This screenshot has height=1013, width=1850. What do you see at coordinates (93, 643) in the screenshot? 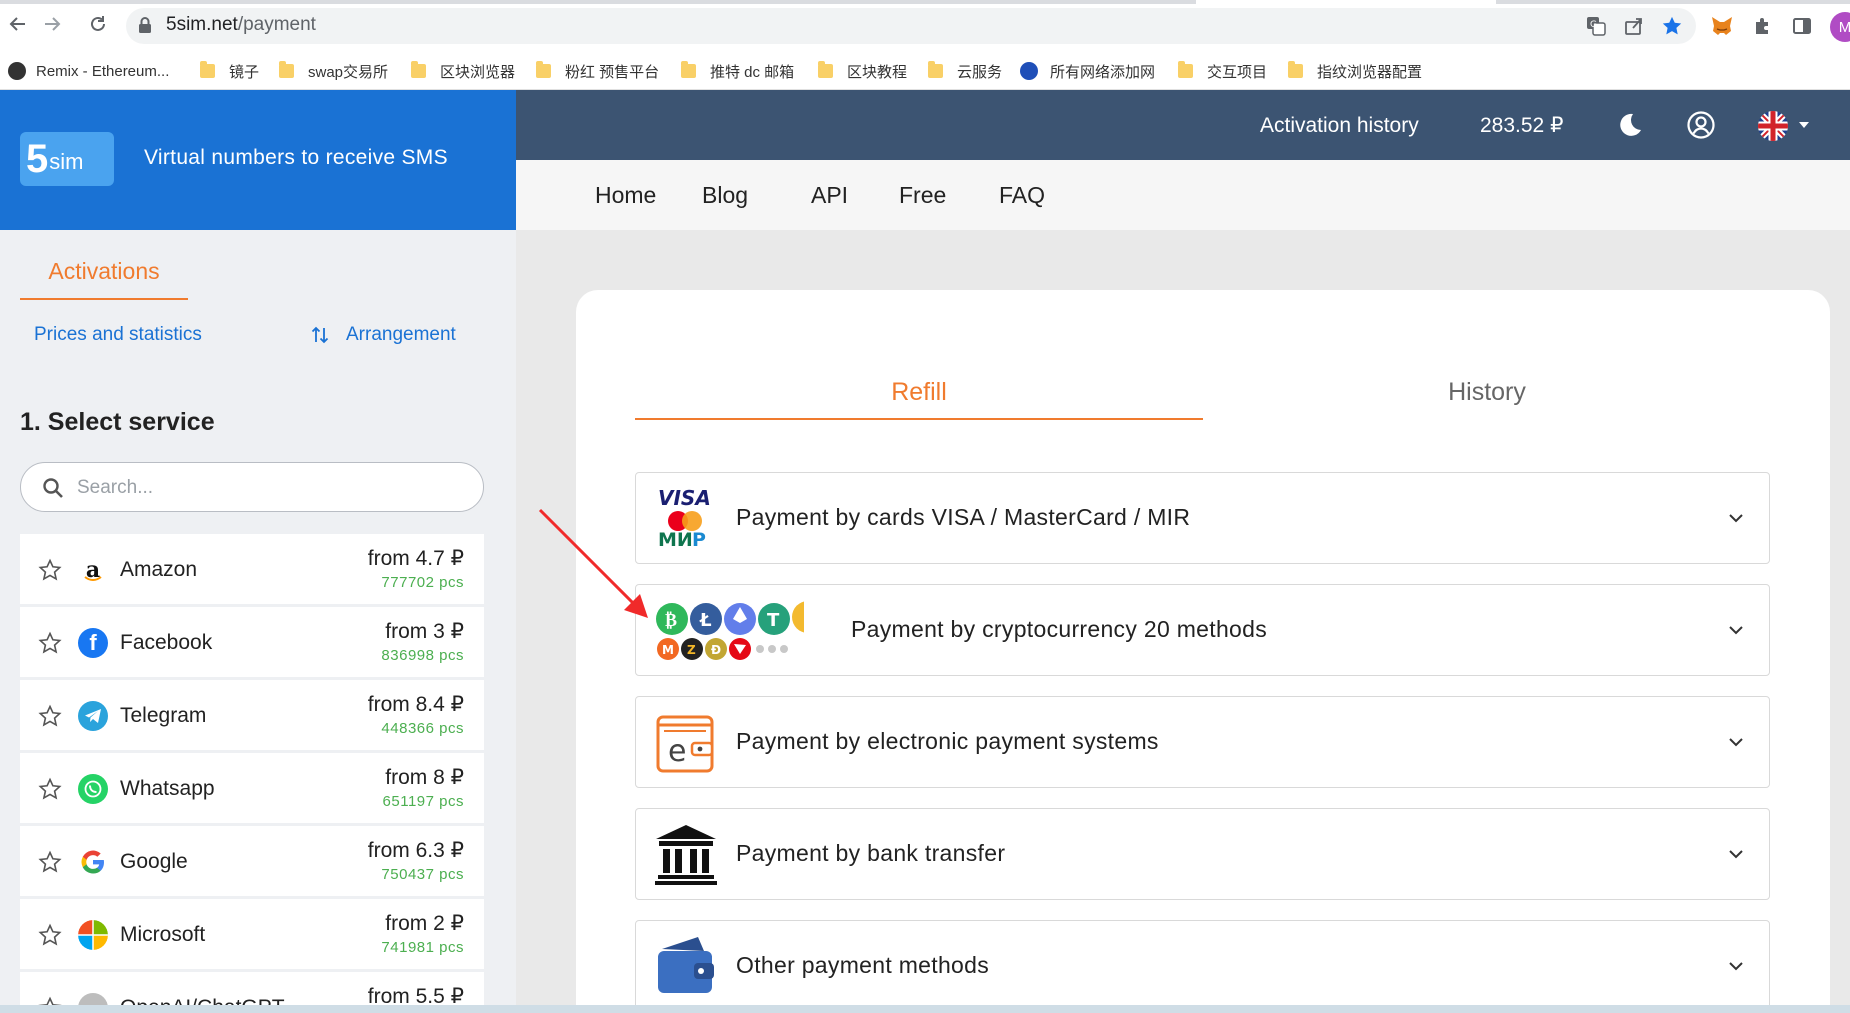
I see `facebook-icon: f` at bounding box center [93, 643].